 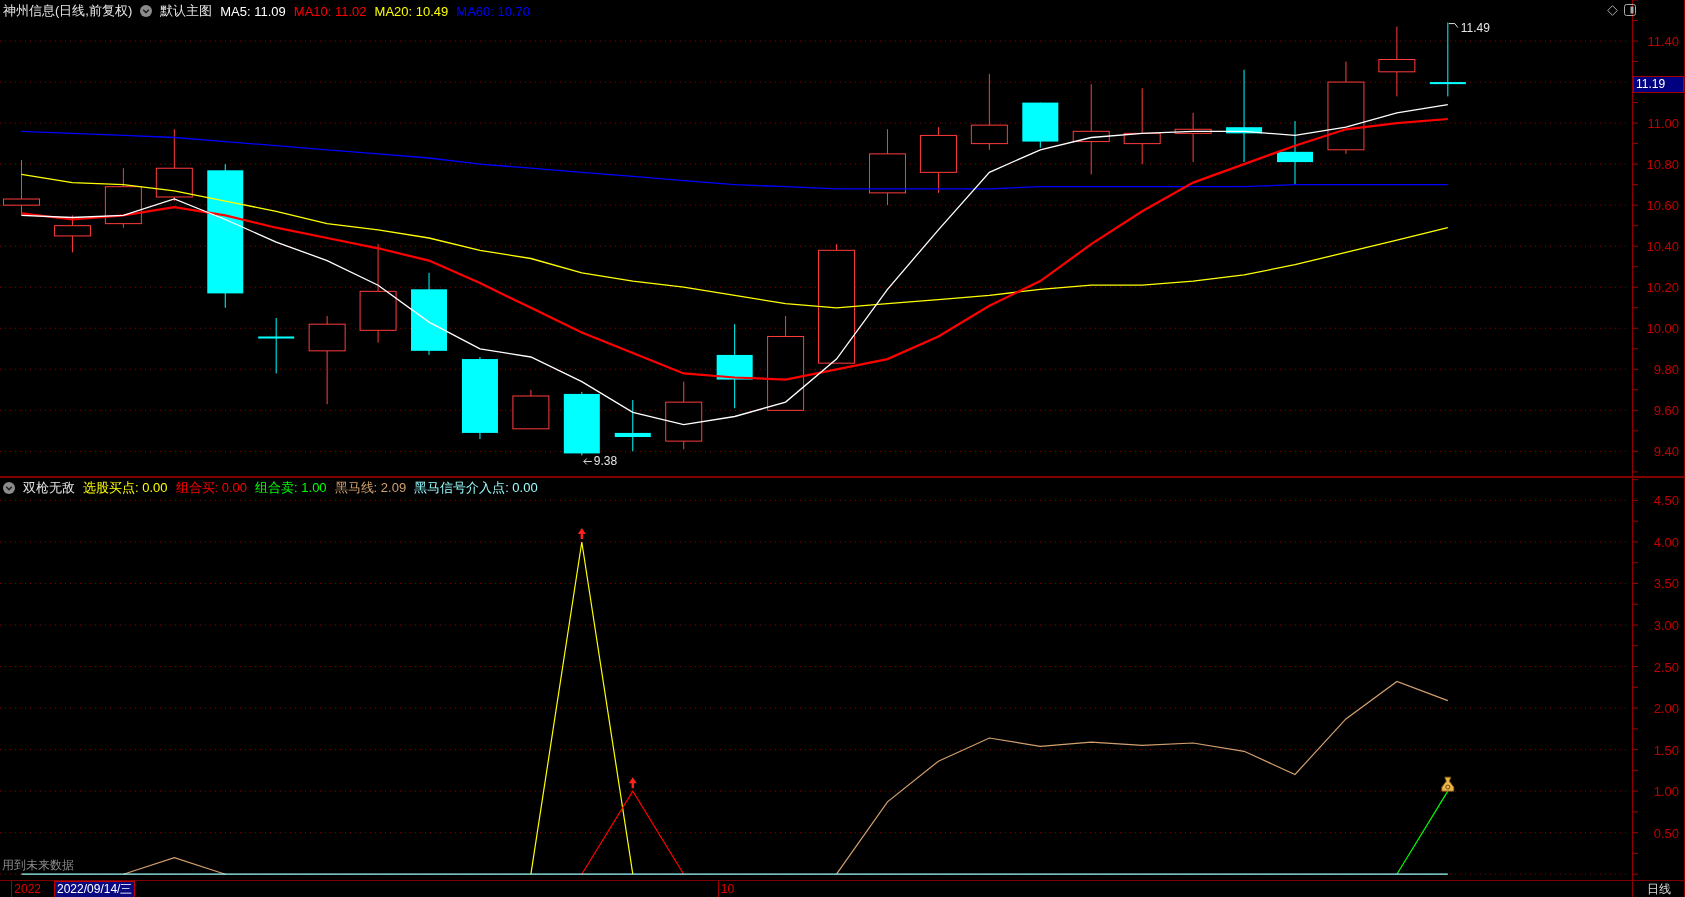 What do you see at coordinates (1666, 452) in the screenshot?
I see `axis-label: 9.40` at bounding box center [1666, 452].